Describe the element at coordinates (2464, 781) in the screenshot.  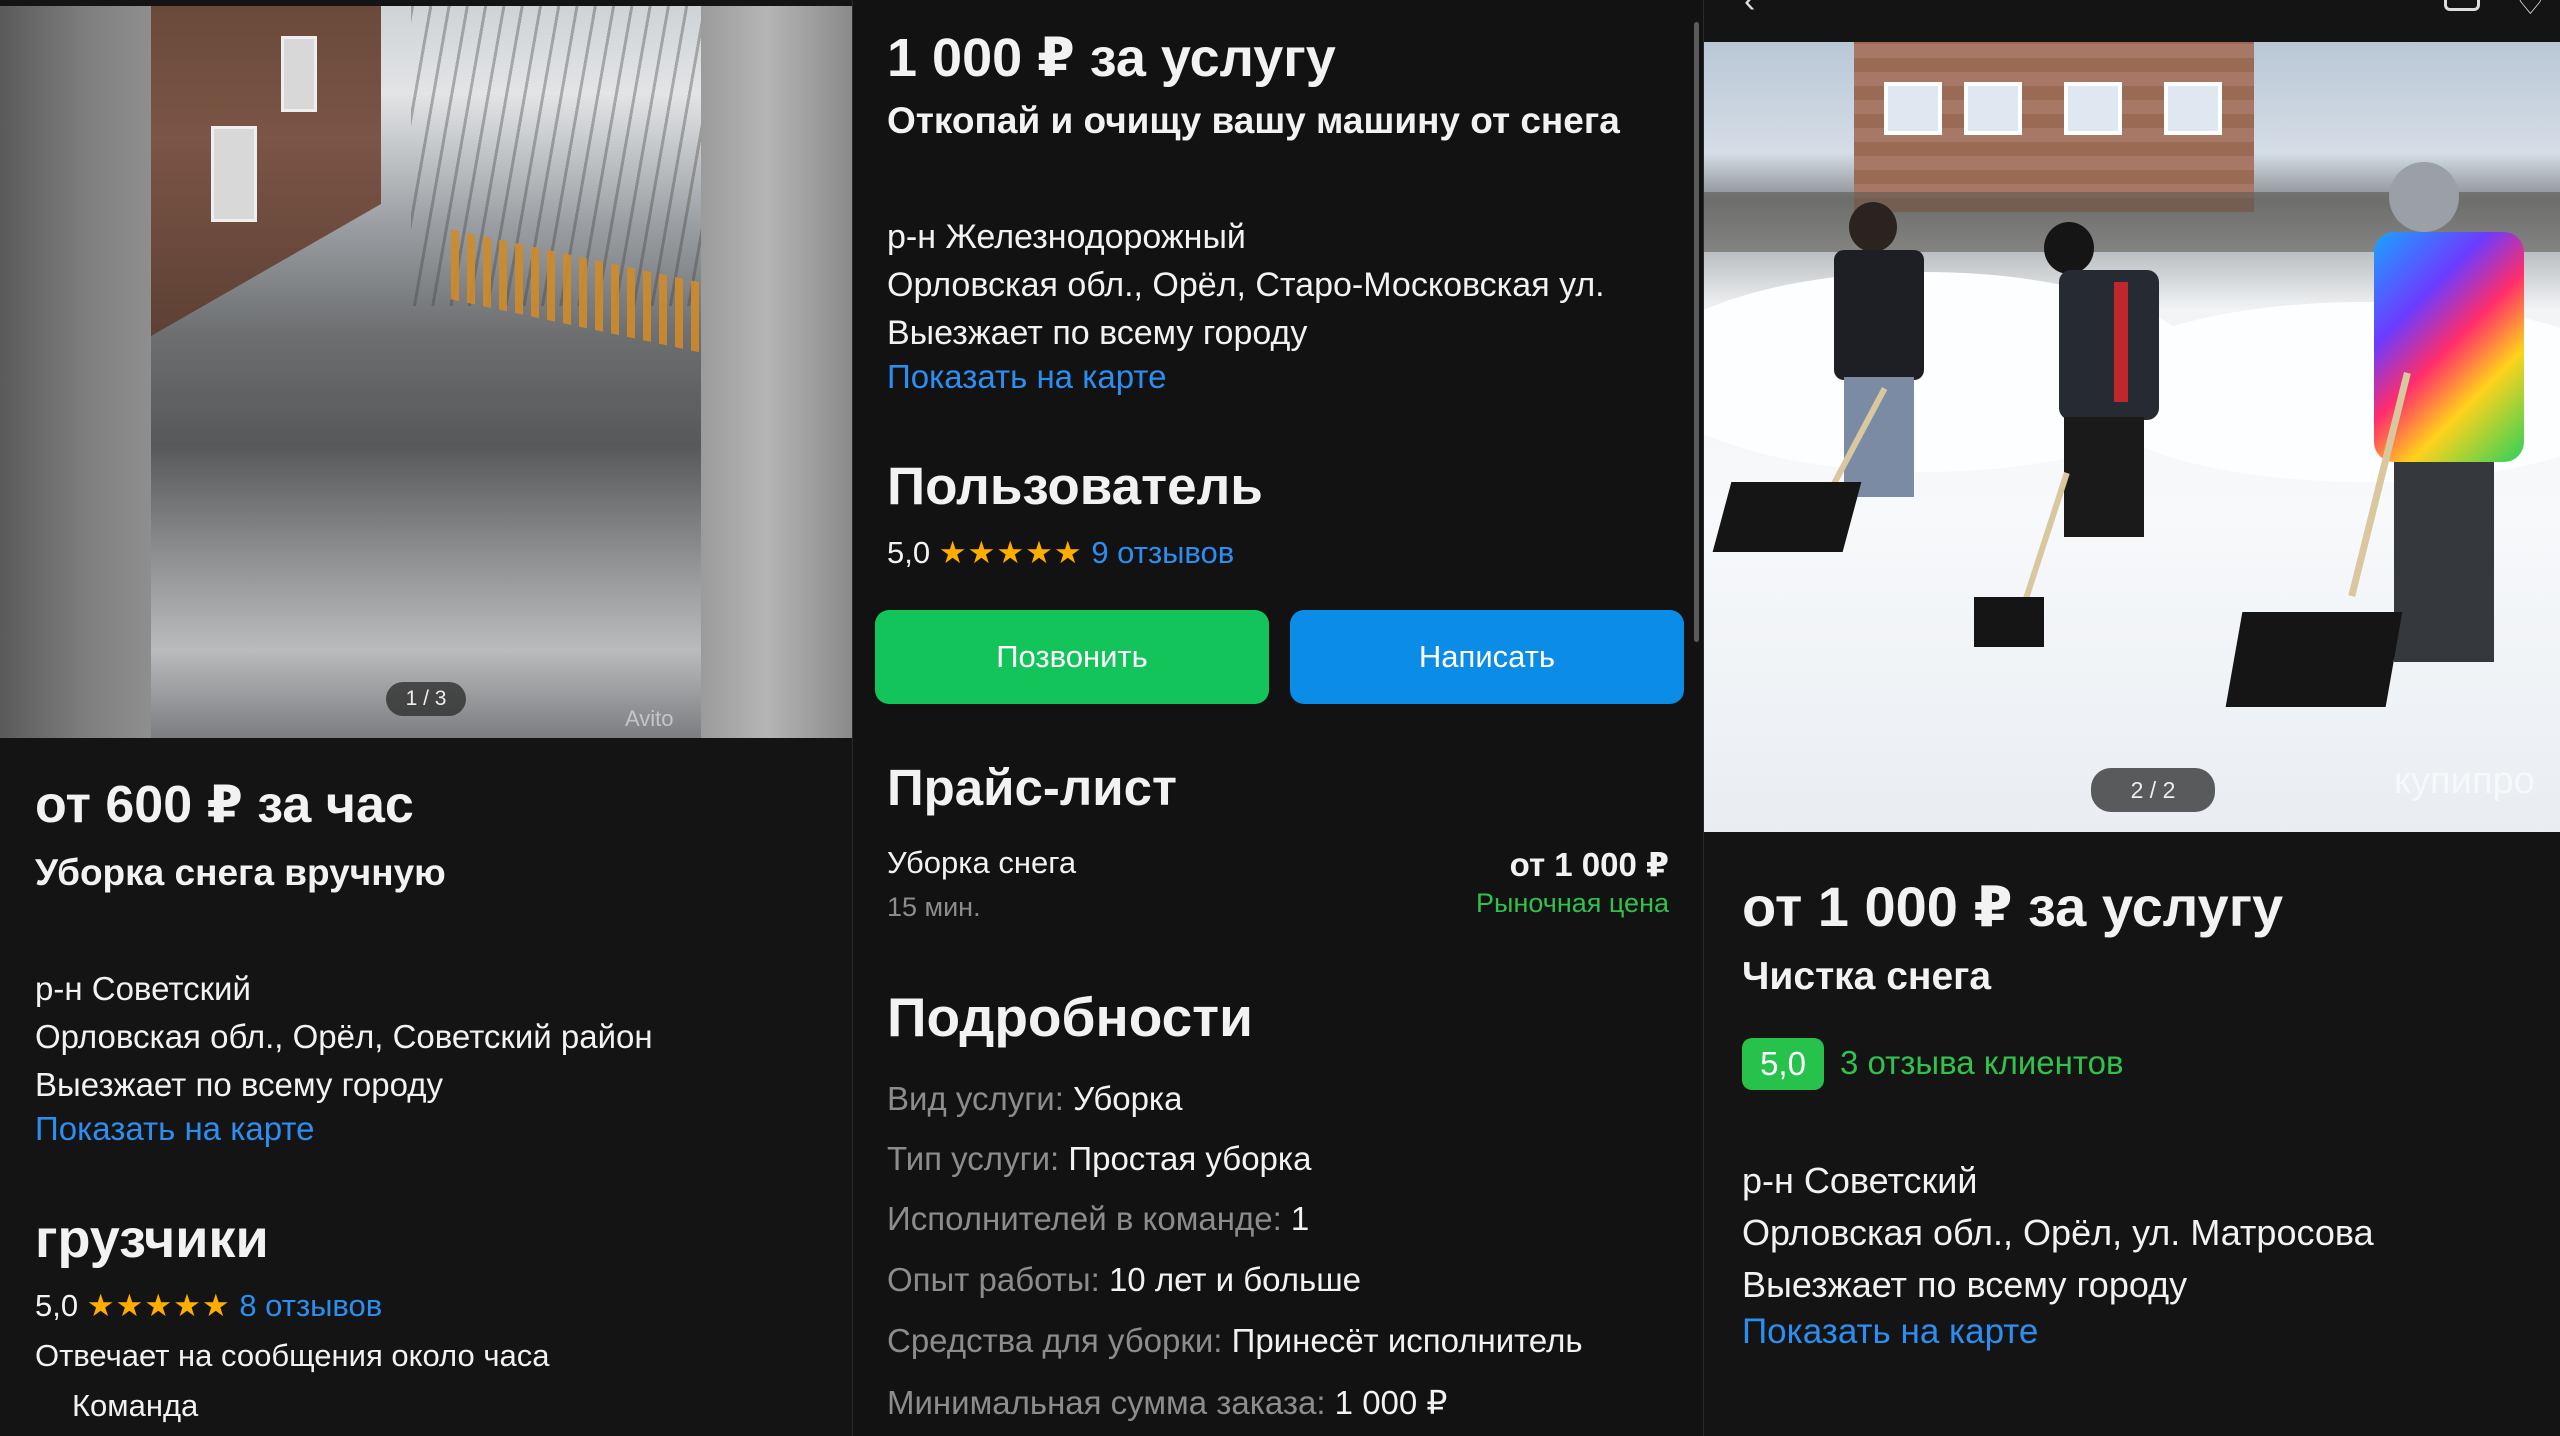
I see `photo-watermark: купипро` at that location.